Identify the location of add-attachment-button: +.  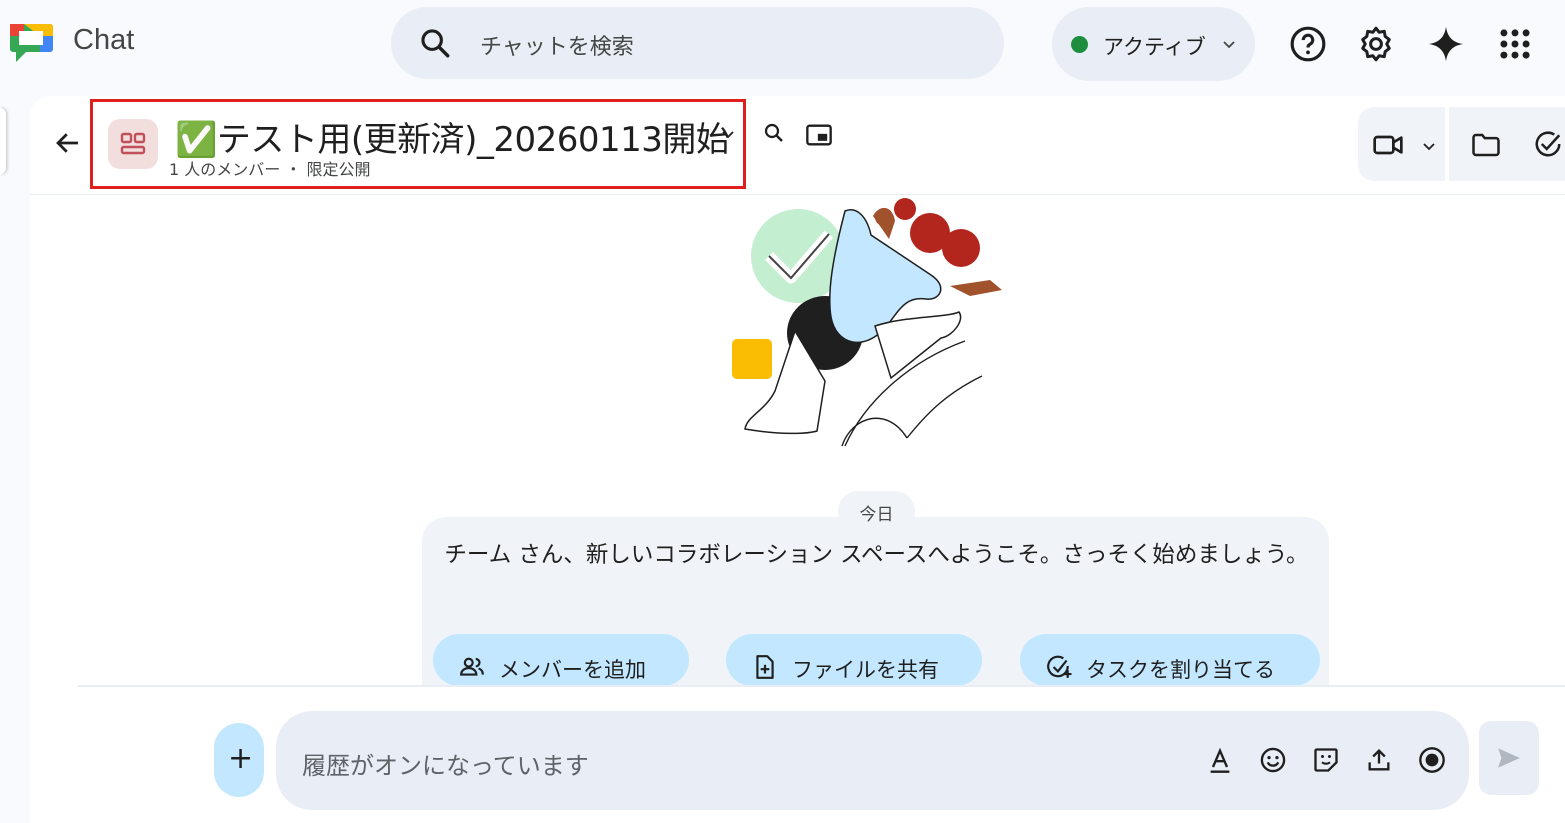
(239, 760).